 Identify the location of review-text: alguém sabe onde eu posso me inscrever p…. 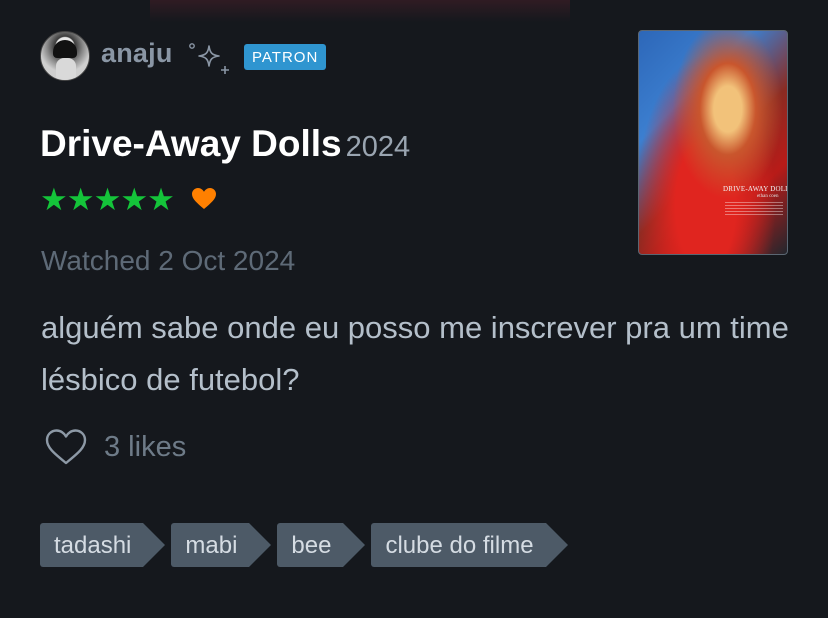
(415, 353).